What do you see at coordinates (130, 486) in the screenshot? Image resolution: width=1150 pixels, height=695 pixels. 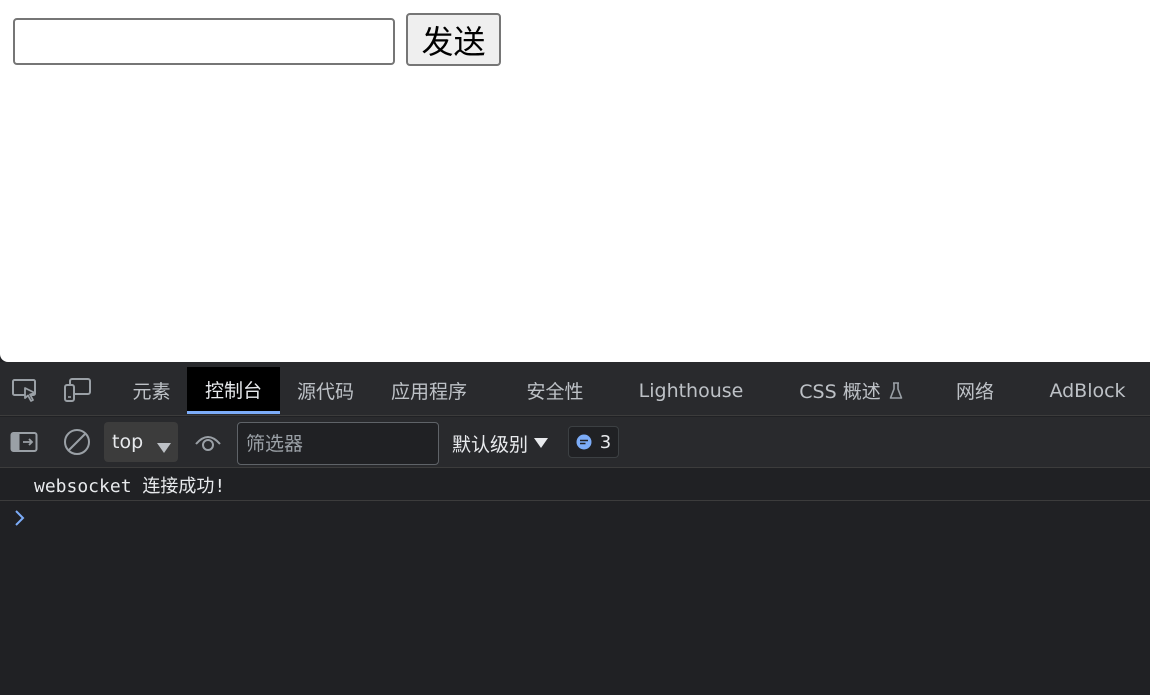 I see `console-message-text: websocket 连接成功!` at bounding box center [130, 486].